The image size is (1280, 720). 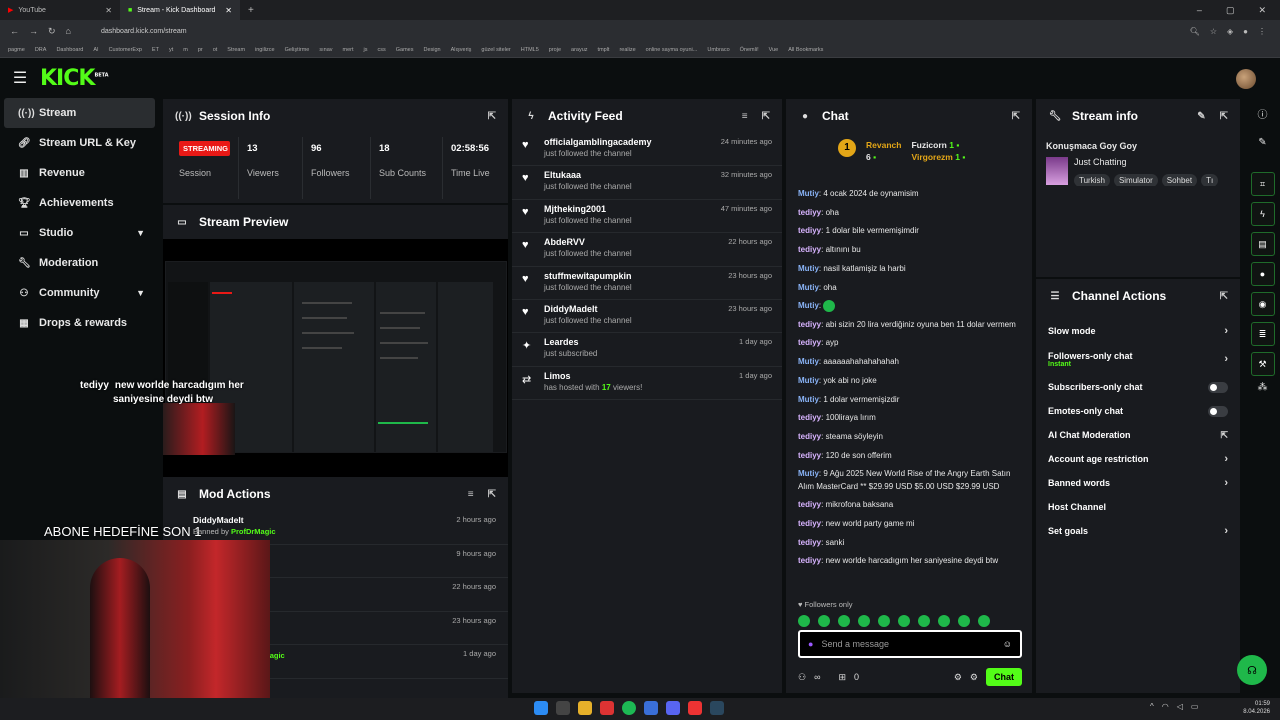 I want to click on search-icon, so click(x=563, y=708).